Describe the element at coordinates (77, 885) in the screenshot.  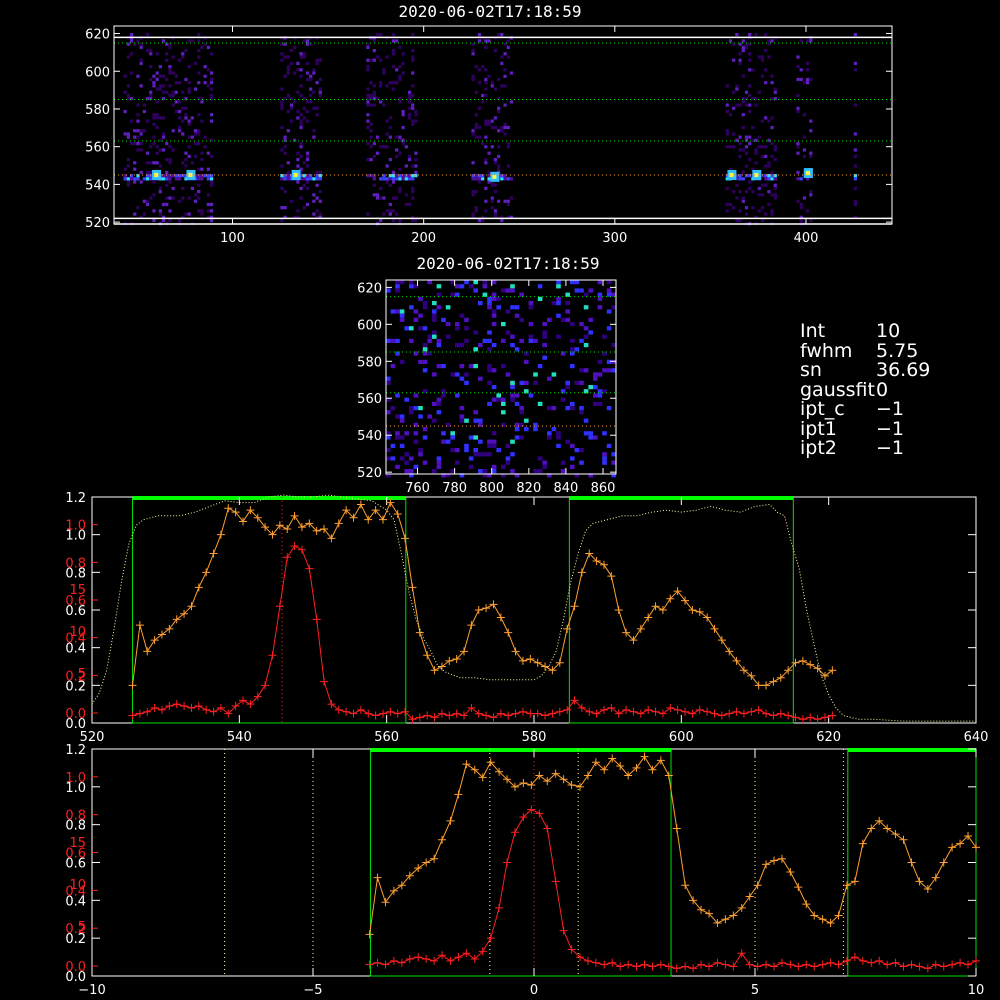
I see `y-tick-label-red-extra: 10` at that location.